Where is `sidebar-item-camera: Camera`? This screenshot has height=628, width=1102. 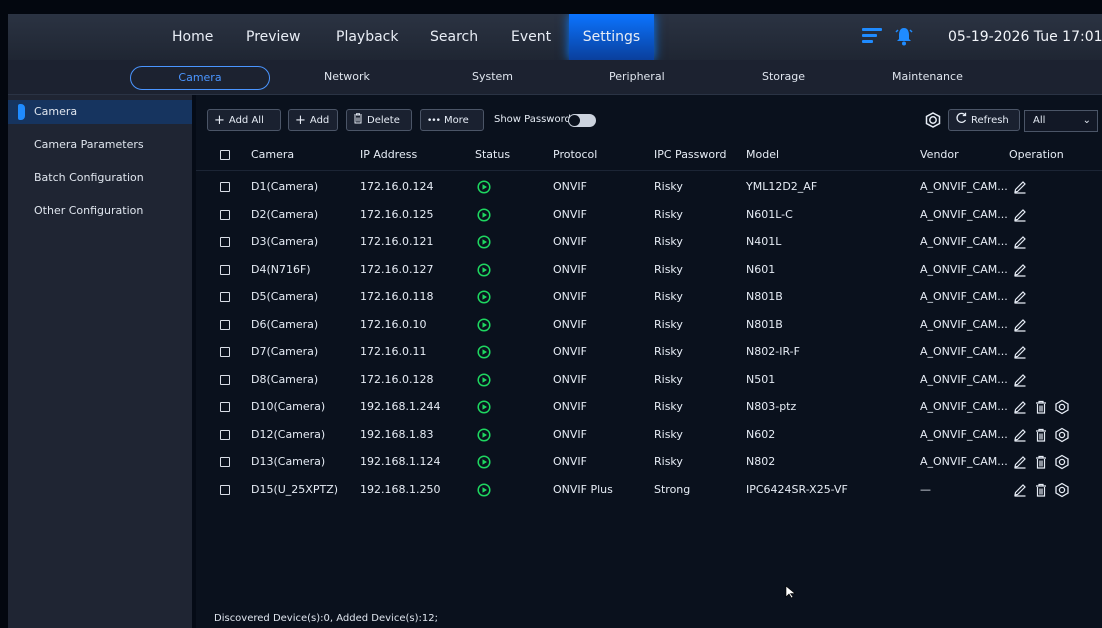
sidebar-item-camera: Camera is located at coordinates (100, 112).